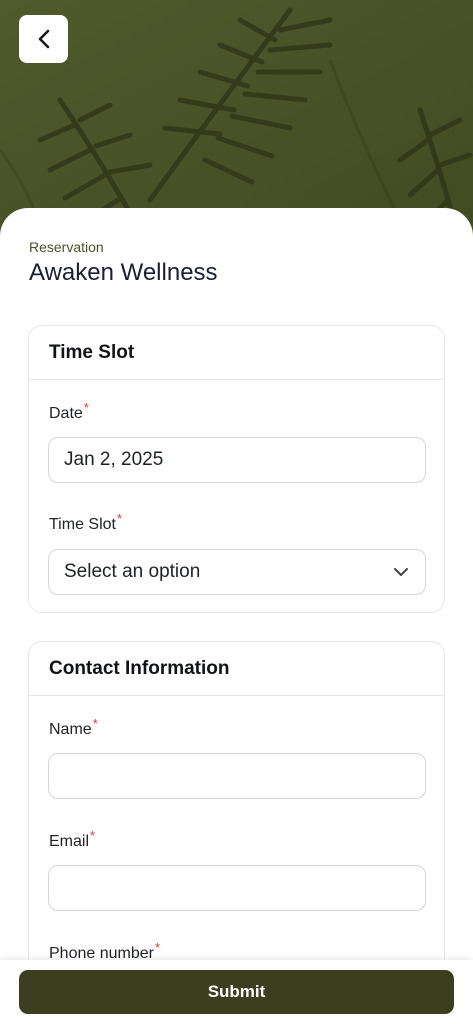 This screenshot has height=1024, width=473. What do you see at coordinates (237, 776) in the screenshot?
I see `name-field` at bounding box center [237, 776].